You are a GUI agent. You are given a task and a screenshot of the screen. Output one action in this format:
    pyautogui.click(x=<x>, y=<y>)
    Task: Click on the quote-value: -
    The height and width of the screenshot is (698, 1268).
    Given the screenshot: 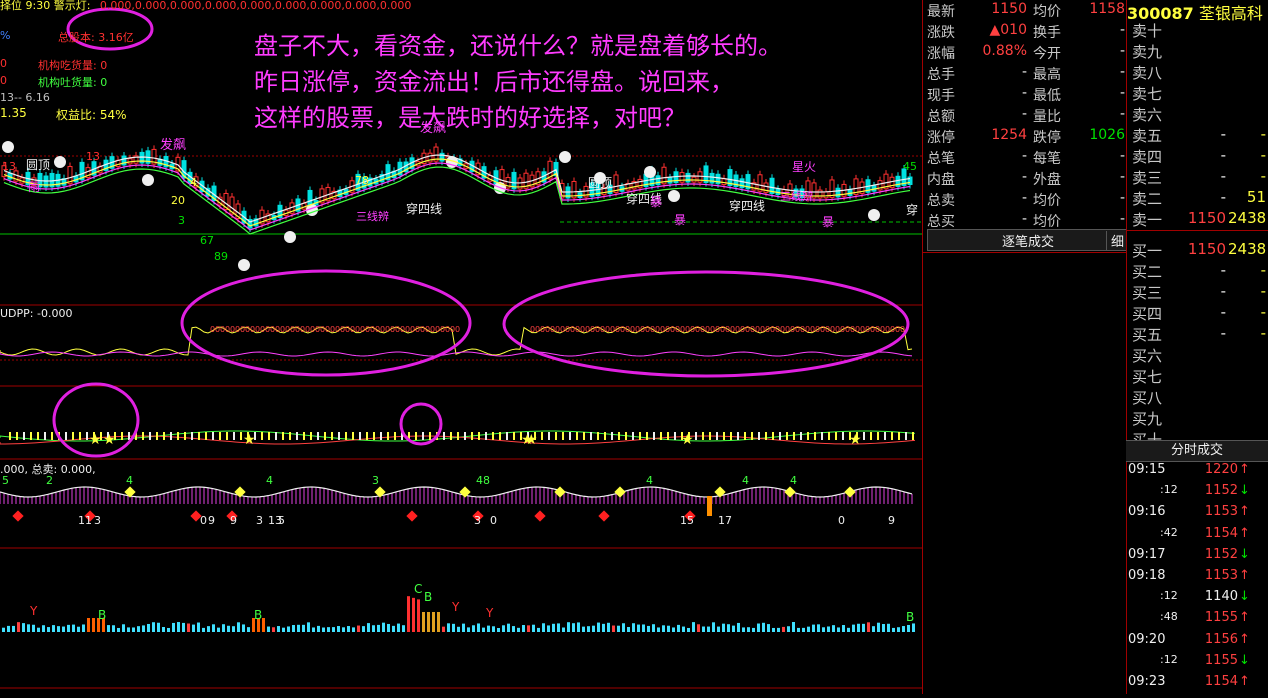 What is the action you would take?
    pyautogui.click(x=1024, y=93)
    